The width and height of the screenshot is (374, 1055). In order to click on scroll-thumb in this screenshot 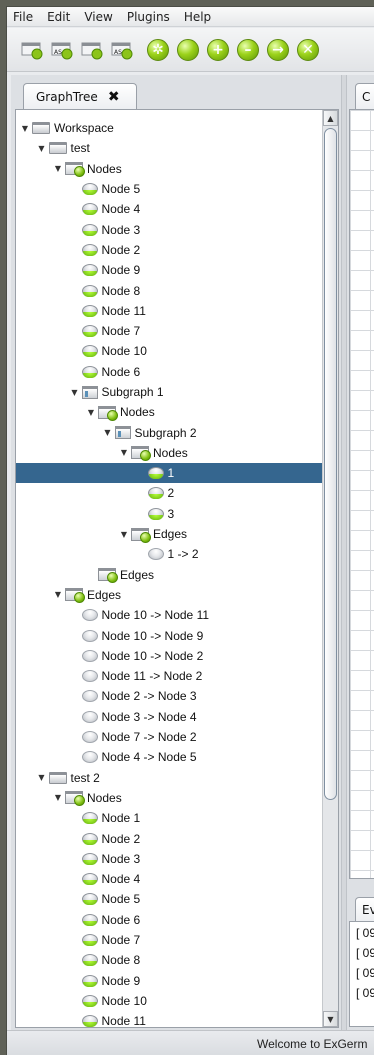, I will do `click(330, 464)`.